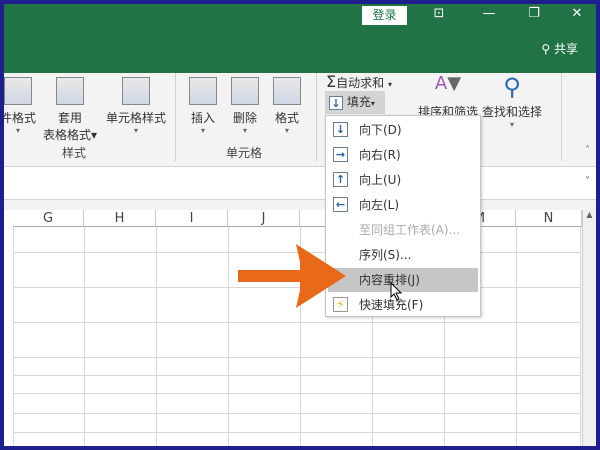 This screenshot has height=450, width=600. What do you see at coordinates (396, 291) in the screenshot?
I see `mouse-cursor-icon` at bounding box center [396, 291].